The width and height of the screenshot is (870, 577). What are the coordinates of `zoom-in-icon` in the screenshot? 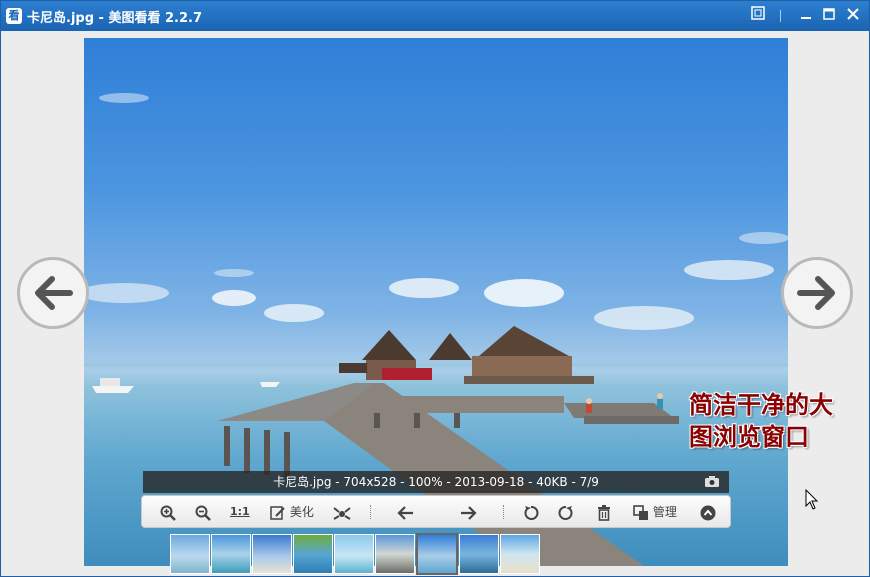 It's located at (168, 513).